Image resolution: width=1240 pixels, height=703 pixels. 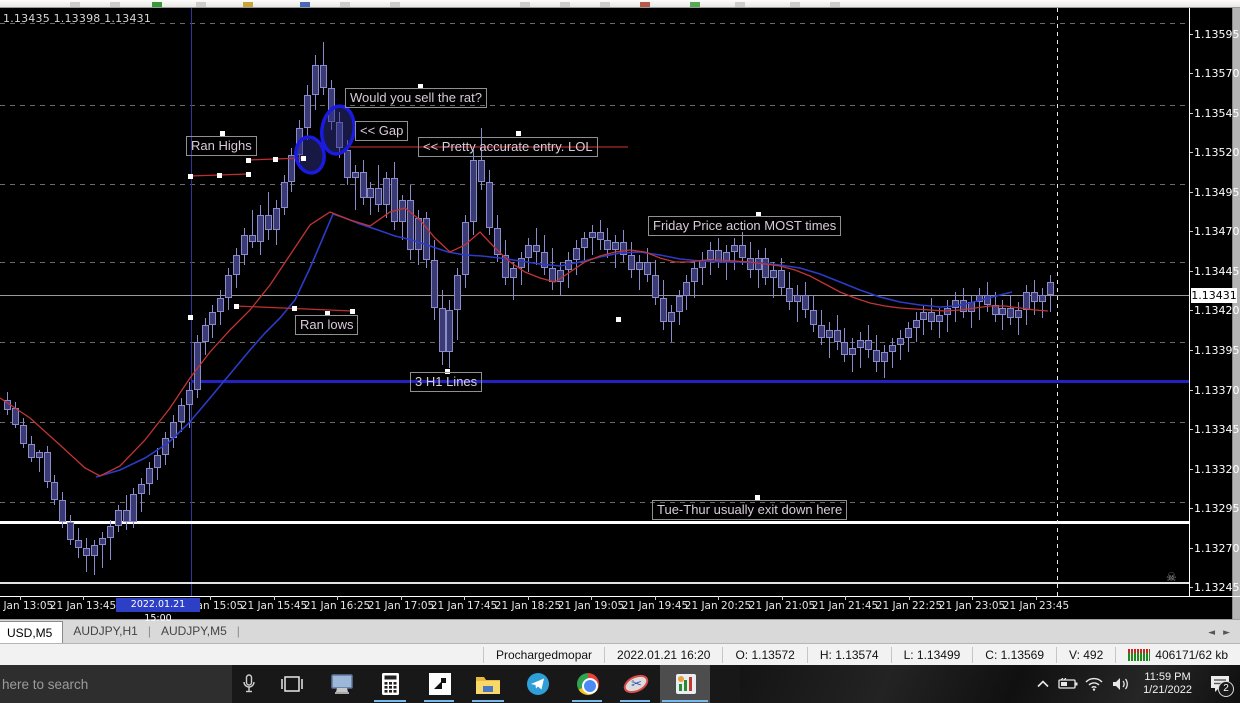 What do you see at coordinates (44, 684) in the screenshot?
I see `search-input: here to search` at bounding box center [44, 684].